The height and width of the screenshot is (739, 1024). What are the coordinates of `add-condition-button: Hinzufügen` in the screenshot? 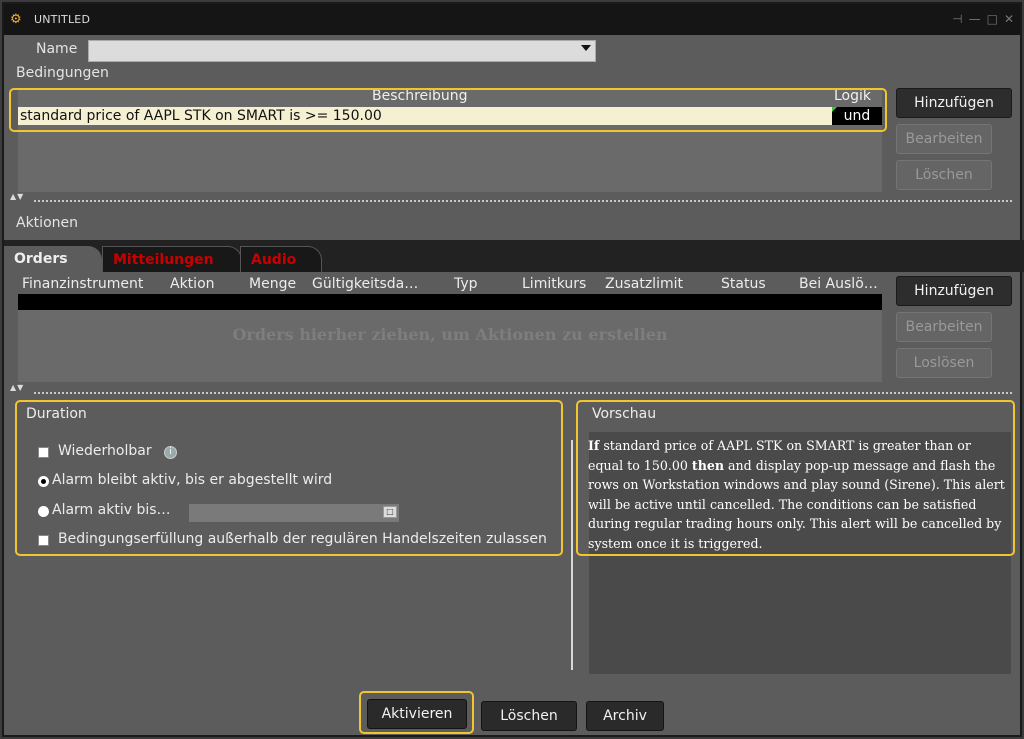 It's located at (954, 103).